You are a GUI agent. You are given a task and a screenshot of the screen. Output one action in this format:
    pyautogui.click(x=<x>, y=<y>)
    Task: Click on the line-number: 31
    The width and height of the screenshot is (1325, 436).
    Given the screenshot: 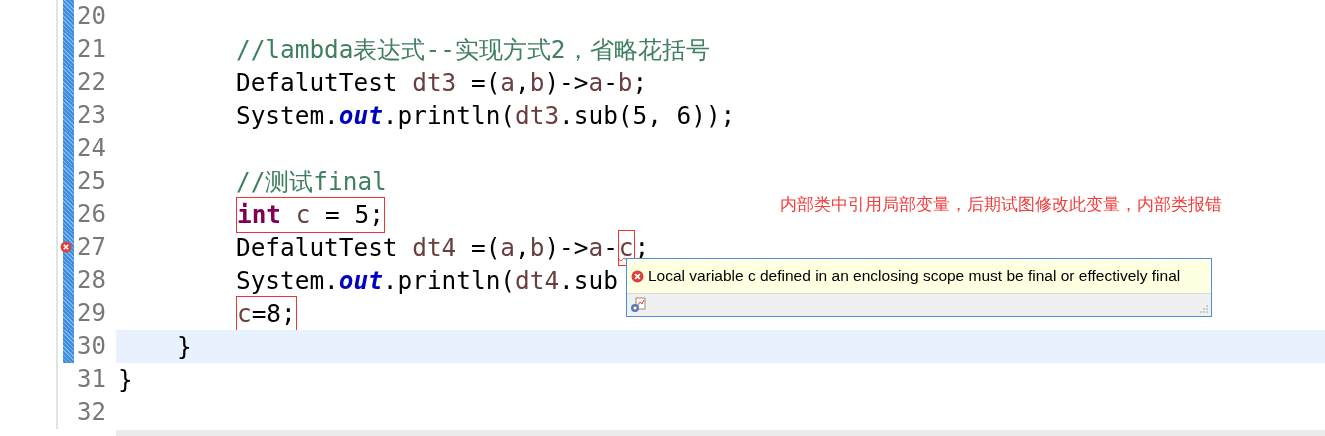 What is the action you would take?
    pyautogui.click(x=91, y=379)
    